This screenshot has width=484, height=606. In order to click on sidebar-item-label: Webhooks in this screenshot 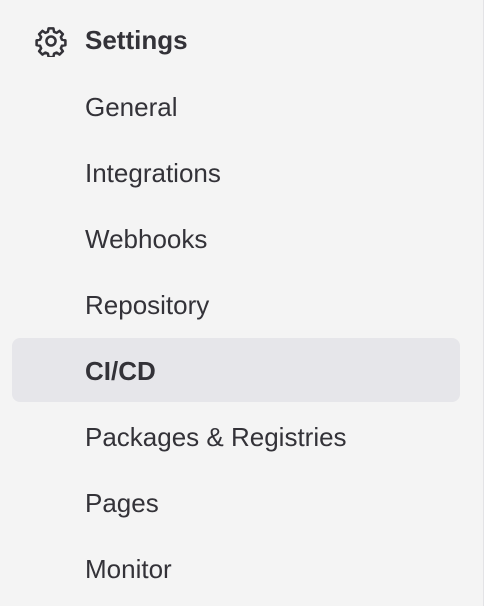, I will do `click(146, 239)`.